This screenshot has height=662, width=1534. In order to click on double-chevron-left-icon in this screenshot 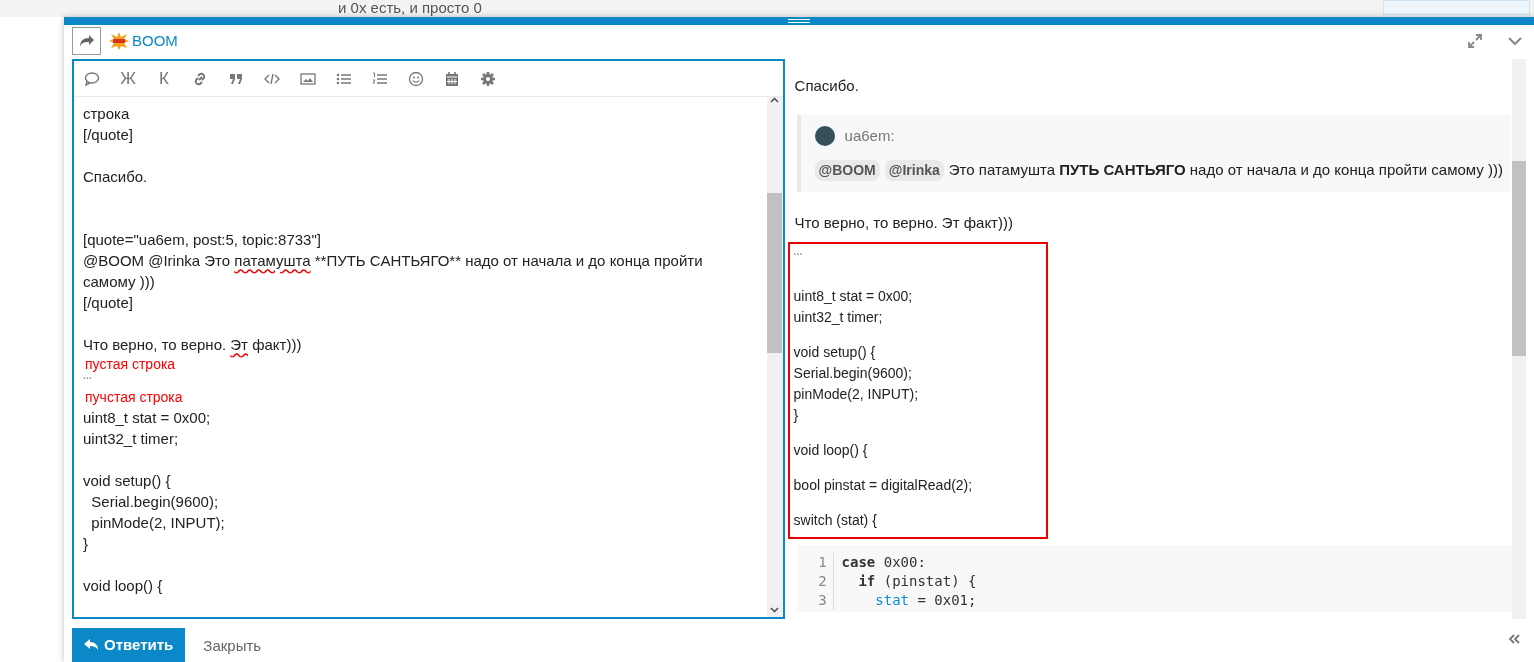, I will do `click(1514, 639)`.